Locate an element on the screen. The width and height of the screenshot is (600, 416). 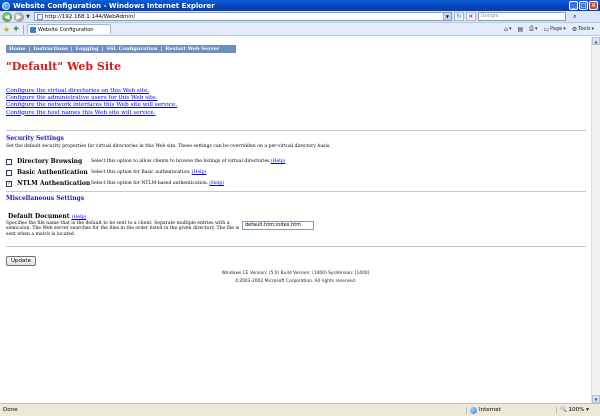
setting-label: Directory Browsing is located at coordinates (50, 161).